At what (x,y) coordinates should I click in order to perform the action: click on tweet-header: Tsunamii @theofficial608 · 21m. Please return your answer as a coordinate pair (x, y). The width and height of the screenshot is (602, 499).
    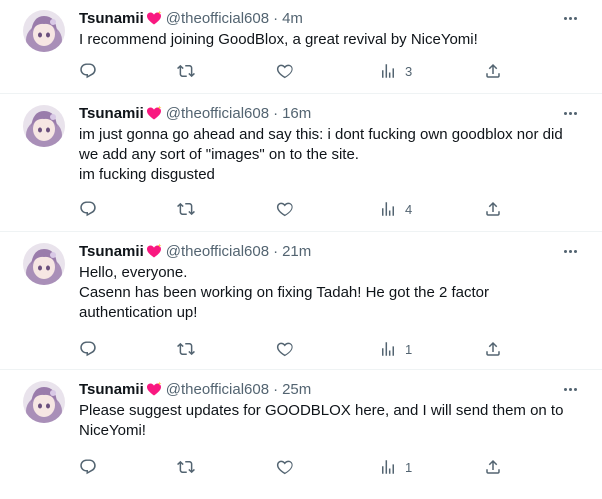
    Looking at the image, I should click on (195, 251).